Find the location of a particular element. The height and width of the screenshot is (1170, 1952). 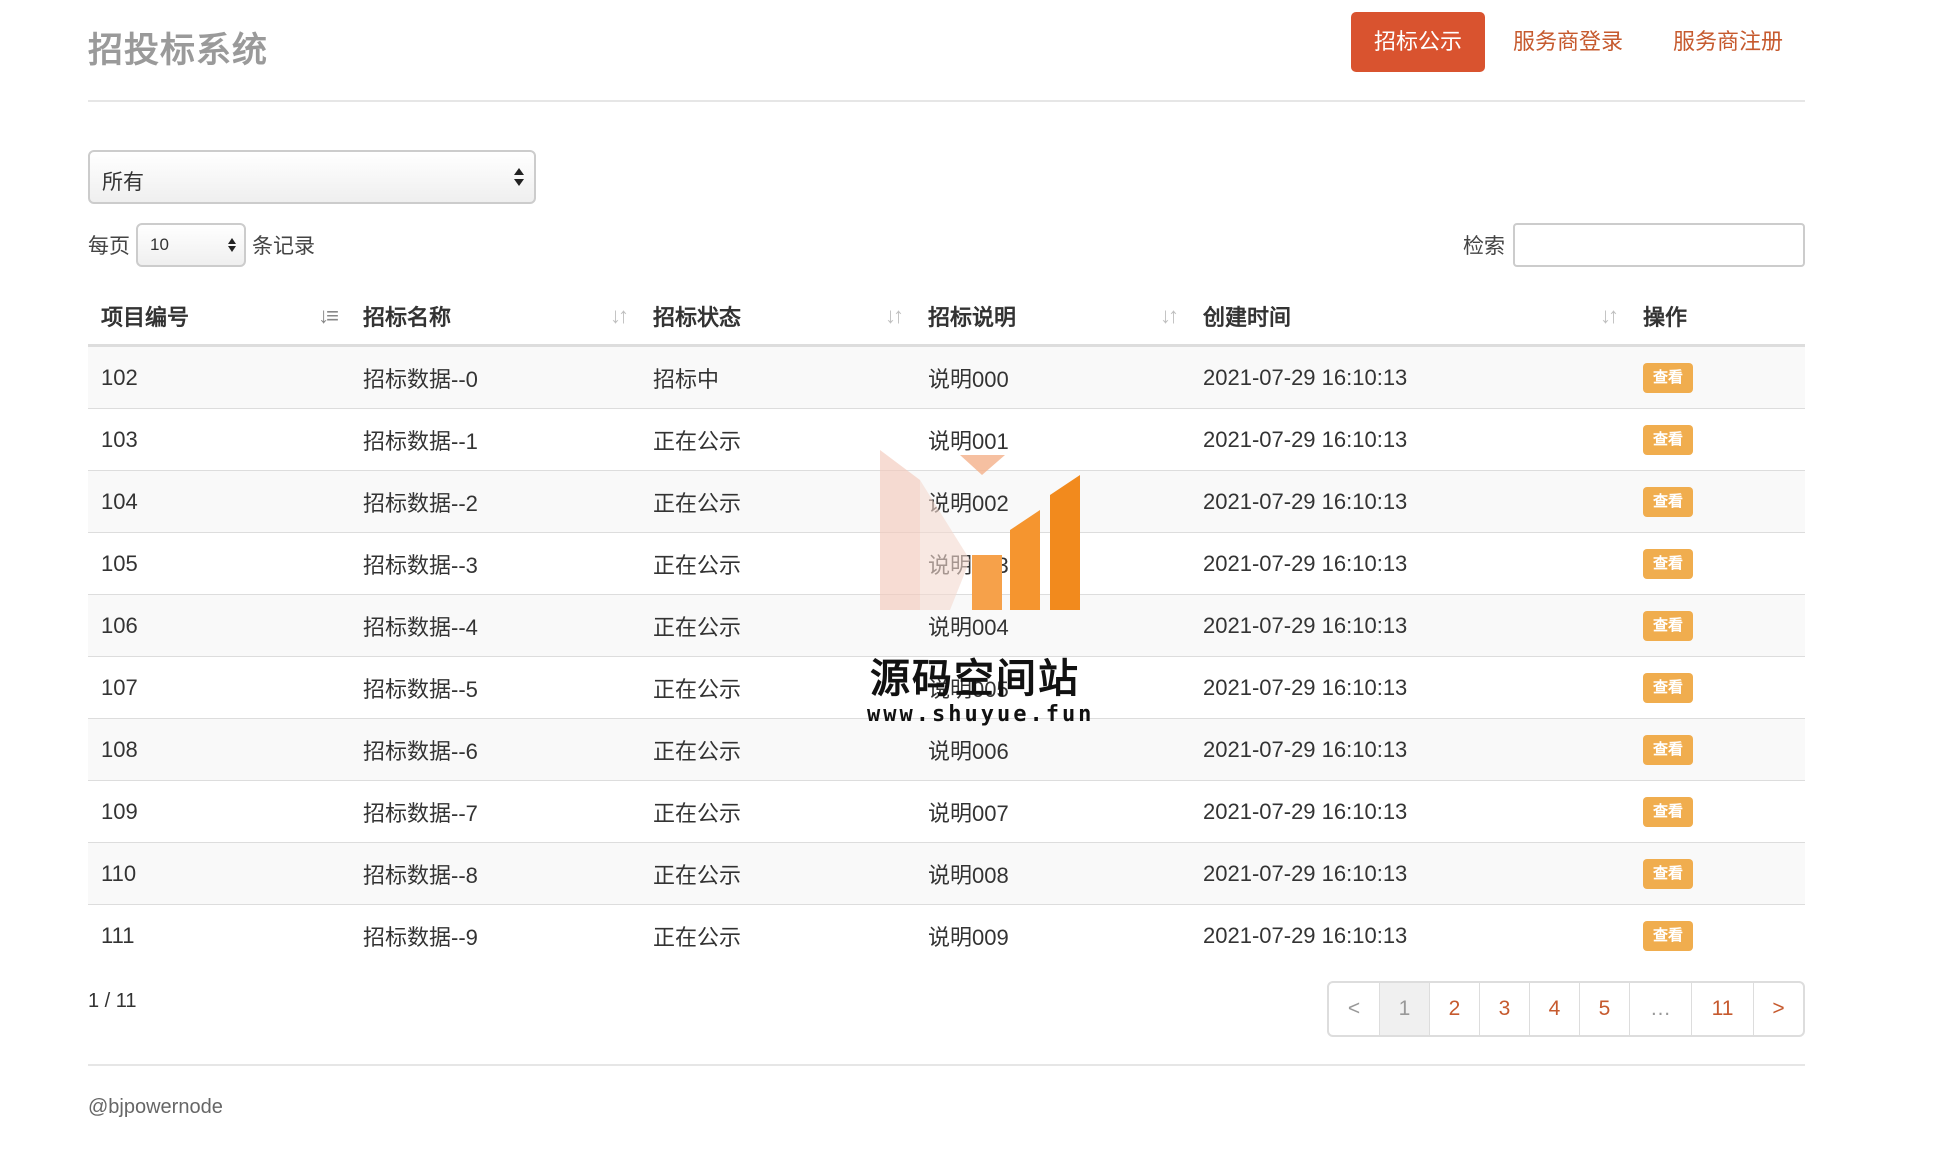

column-header-label: 招标状态 is located at coordinates (697, 317).